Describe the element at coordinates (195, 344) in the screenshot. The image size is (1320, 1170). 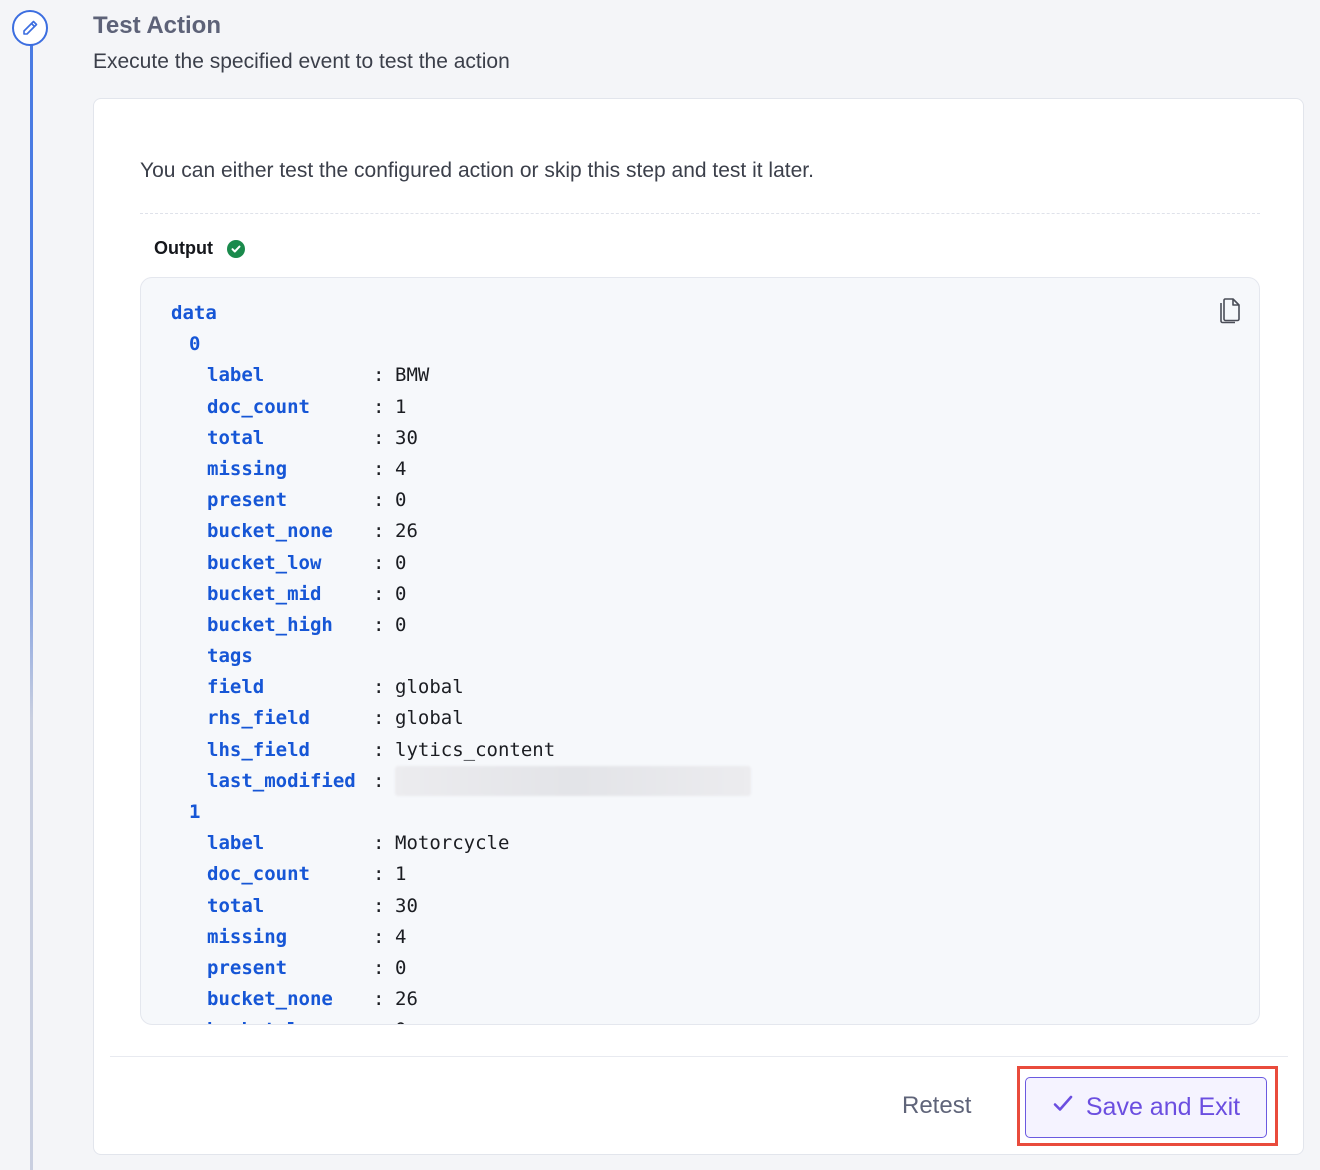
I see `item-index: 0` at that location.